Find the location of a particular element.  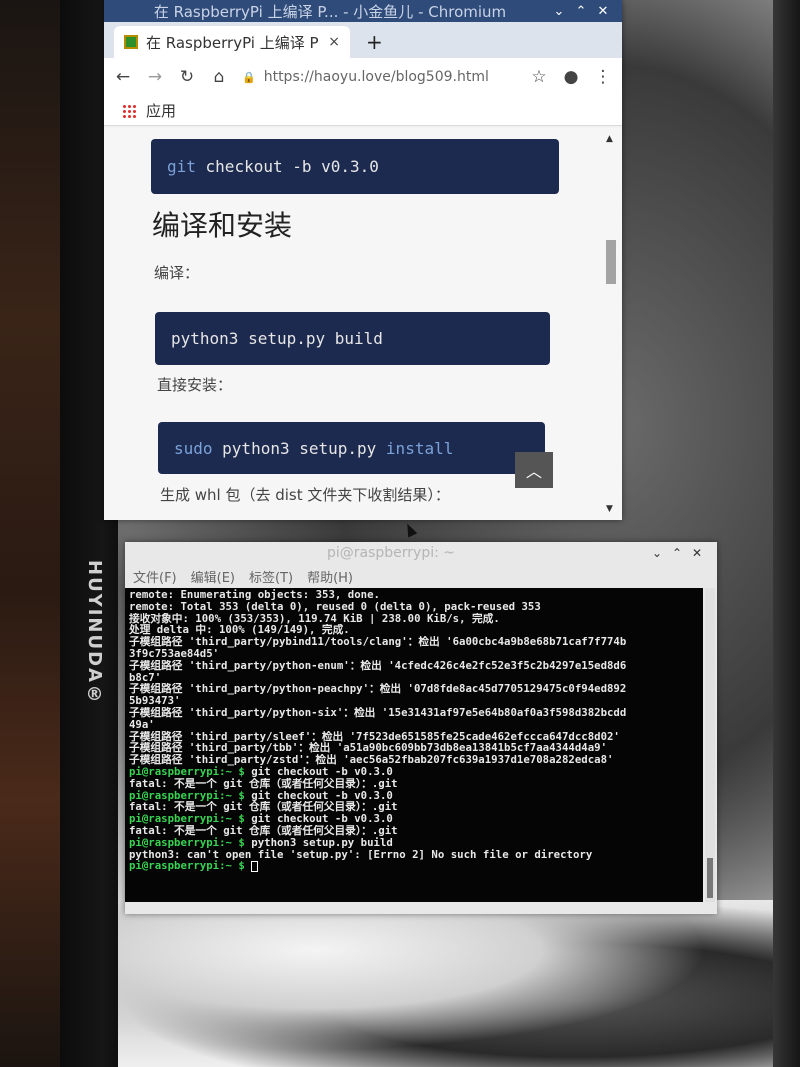

minimize-button: ⌄ is located at coordinates (559, 11).